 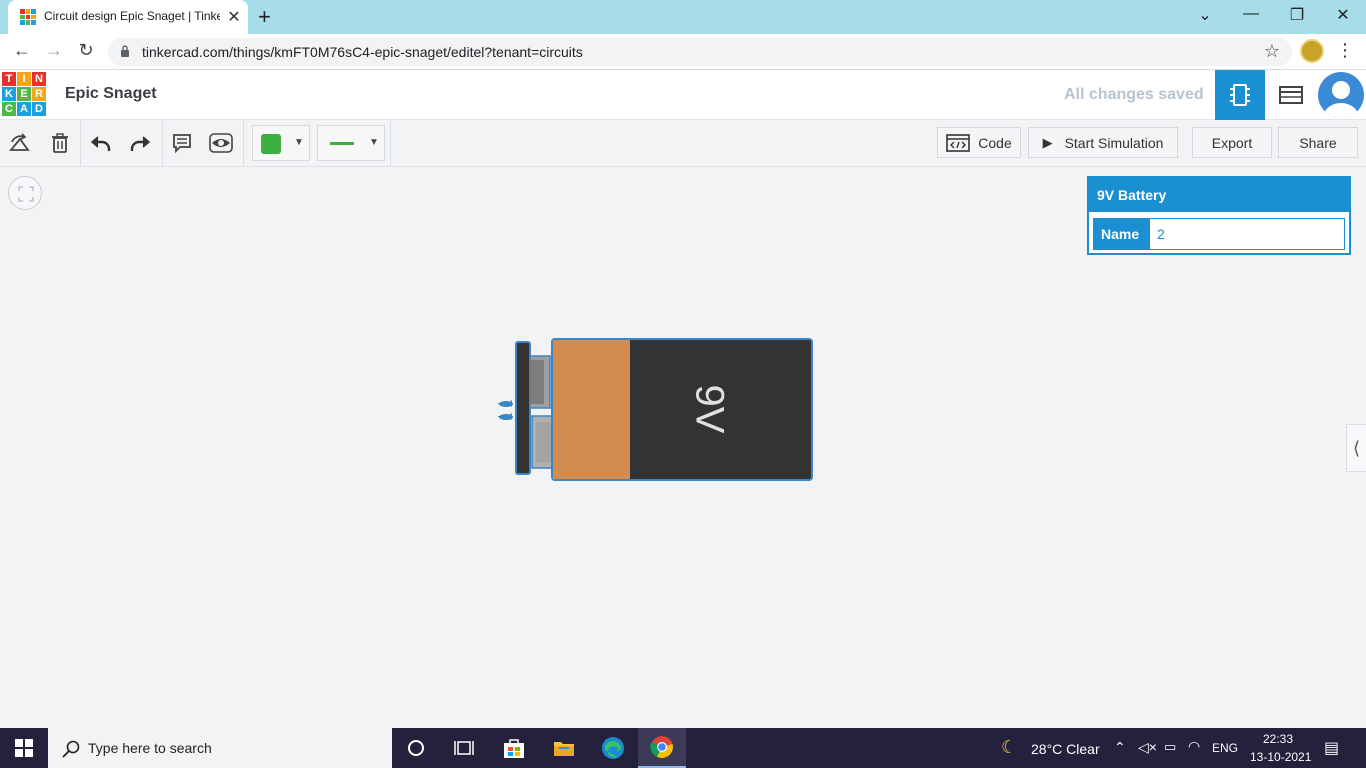 What do you see at coordinates (1205, 15) in the screenshot?
I see `tab-search-icon: ⌄` at bounding box center [1205, 15].